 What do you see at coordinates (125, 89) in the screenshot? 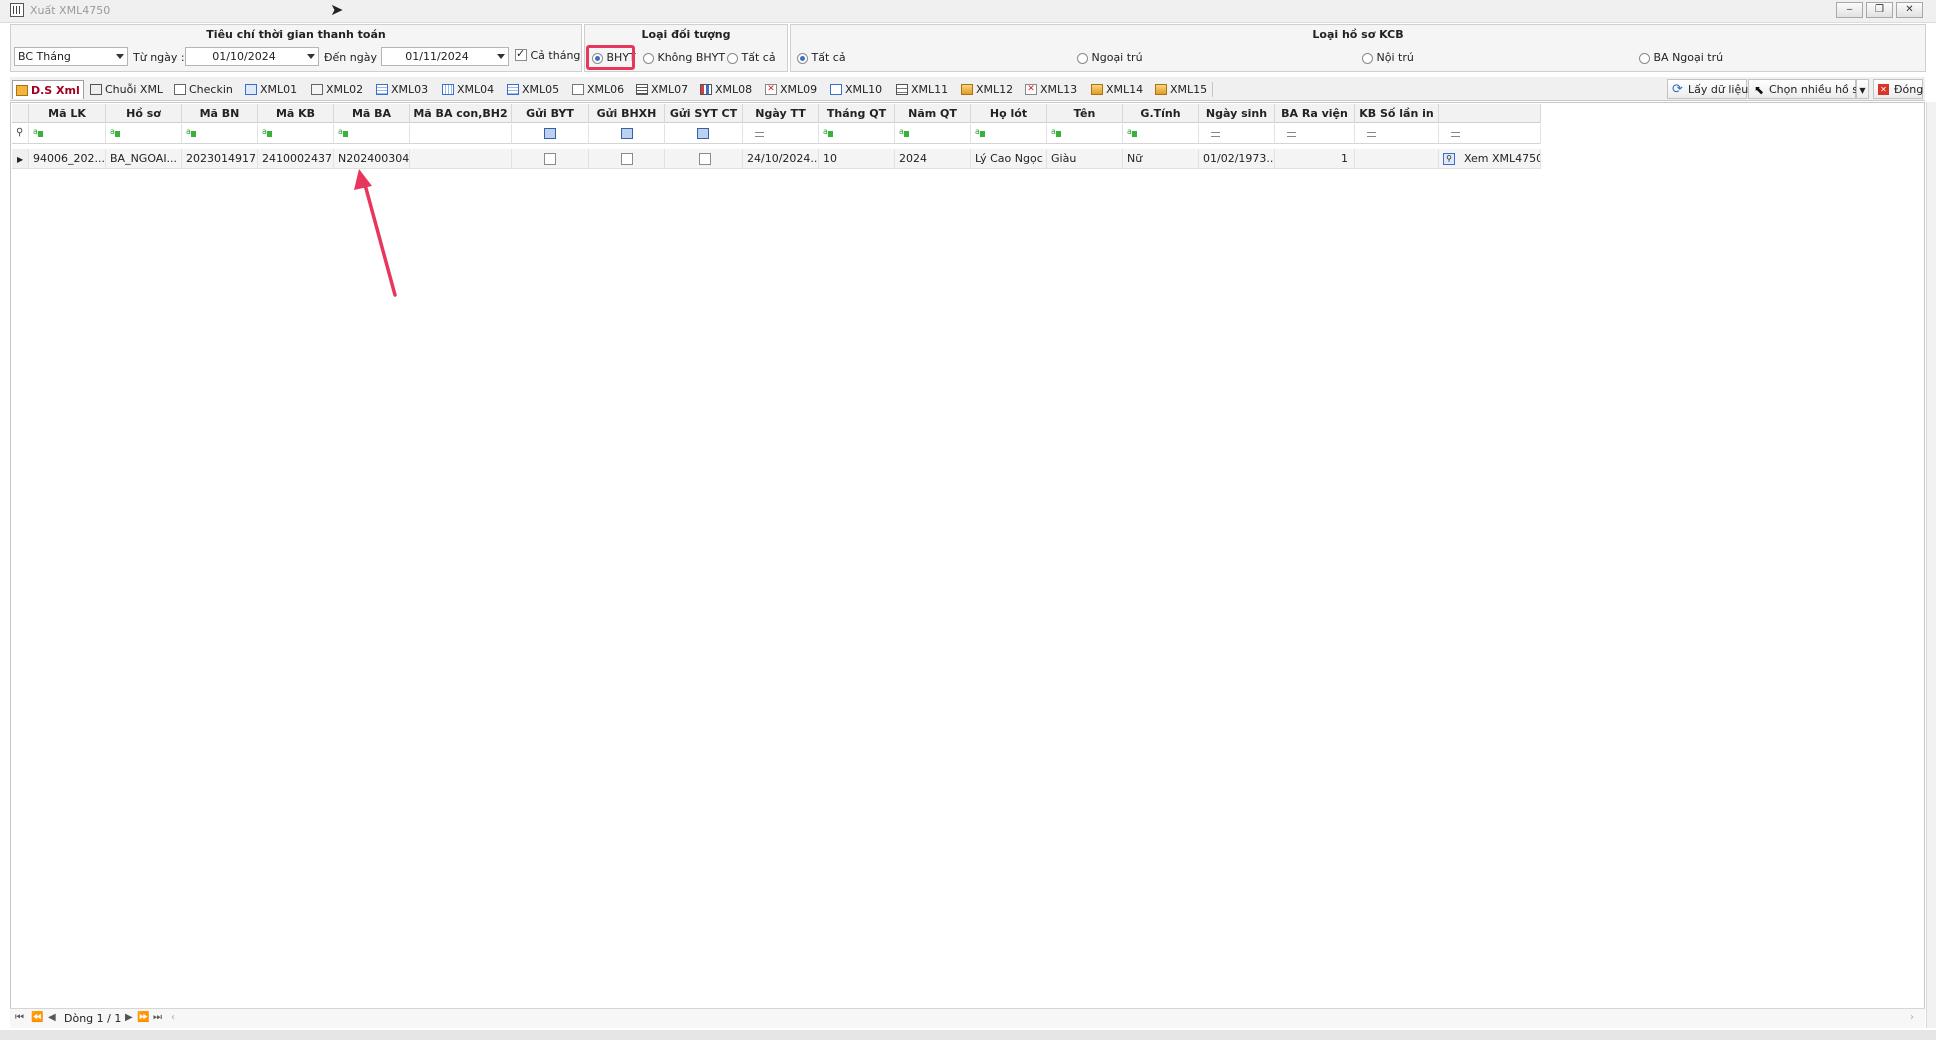
I see `tab-chuoi-xml: Chuỗi XML` at bounding box center [125, 89].